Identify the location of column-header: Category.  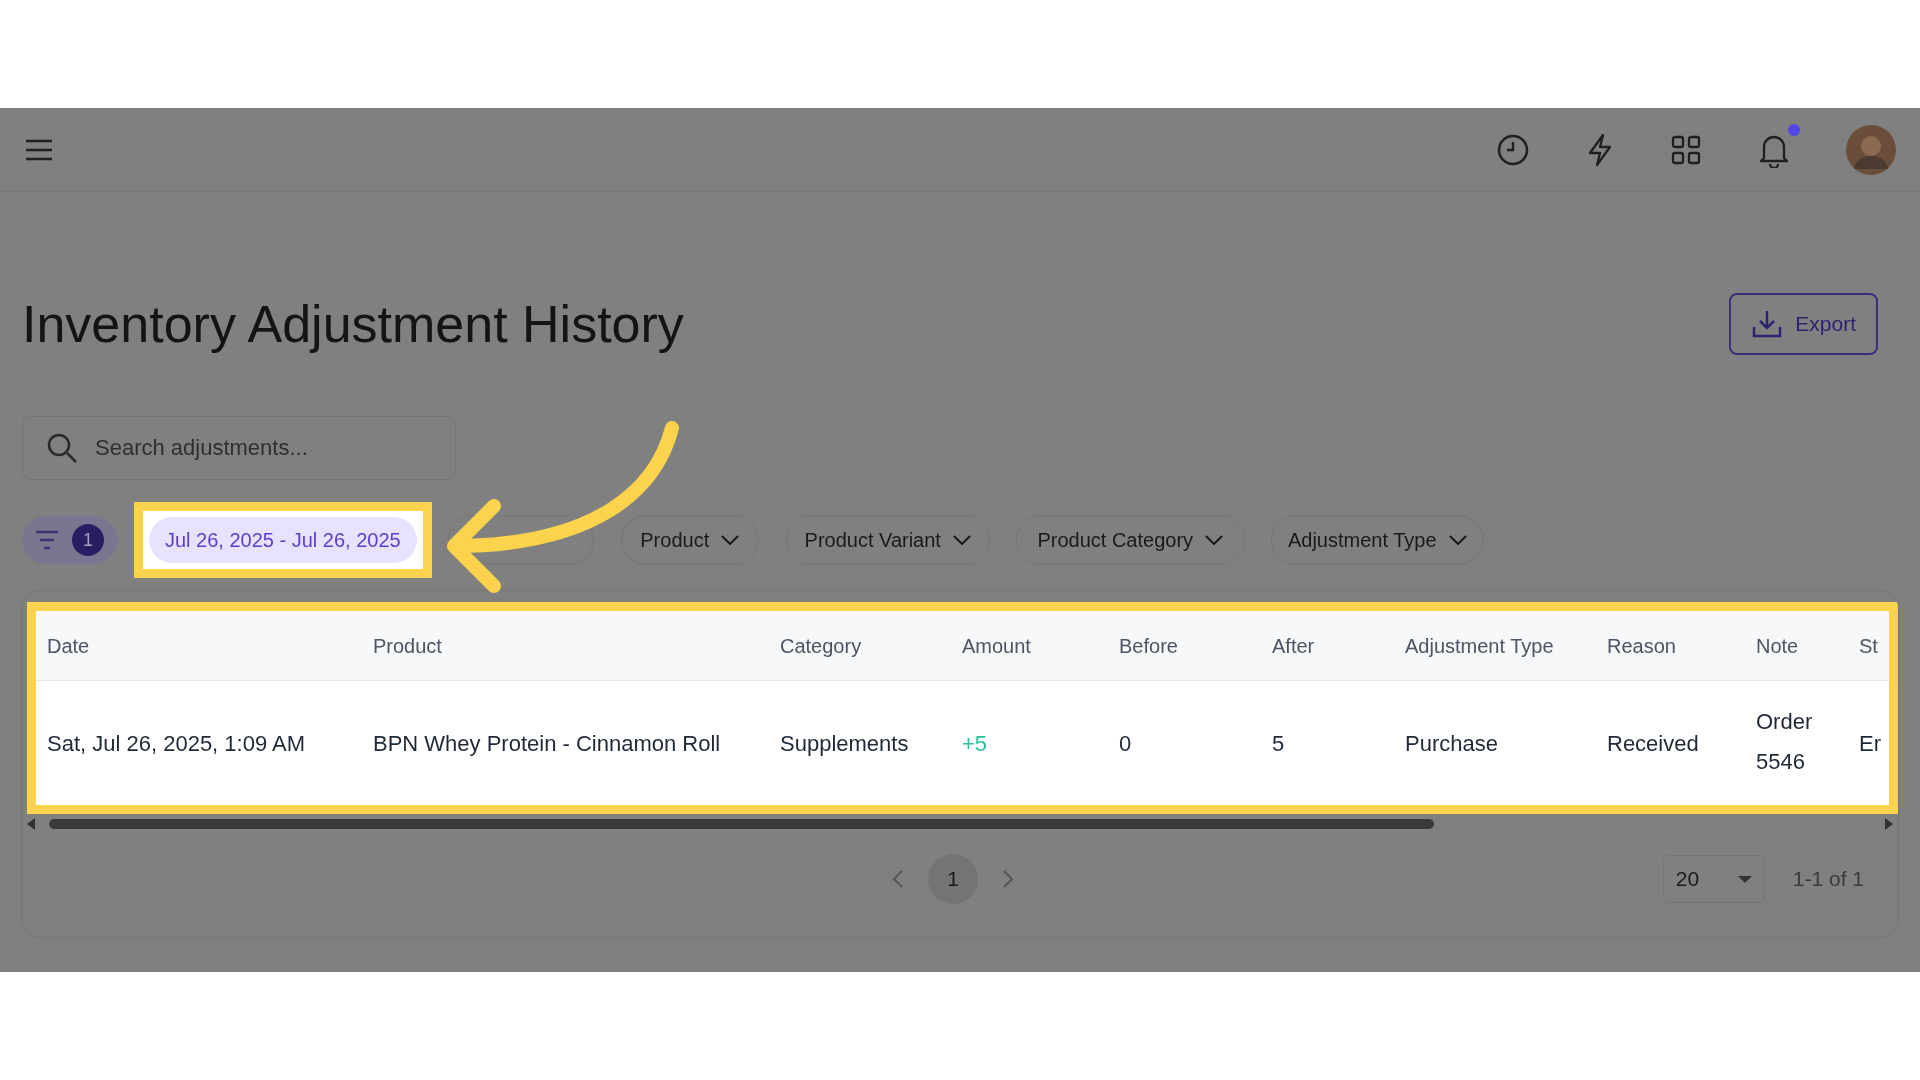
(821, 645).